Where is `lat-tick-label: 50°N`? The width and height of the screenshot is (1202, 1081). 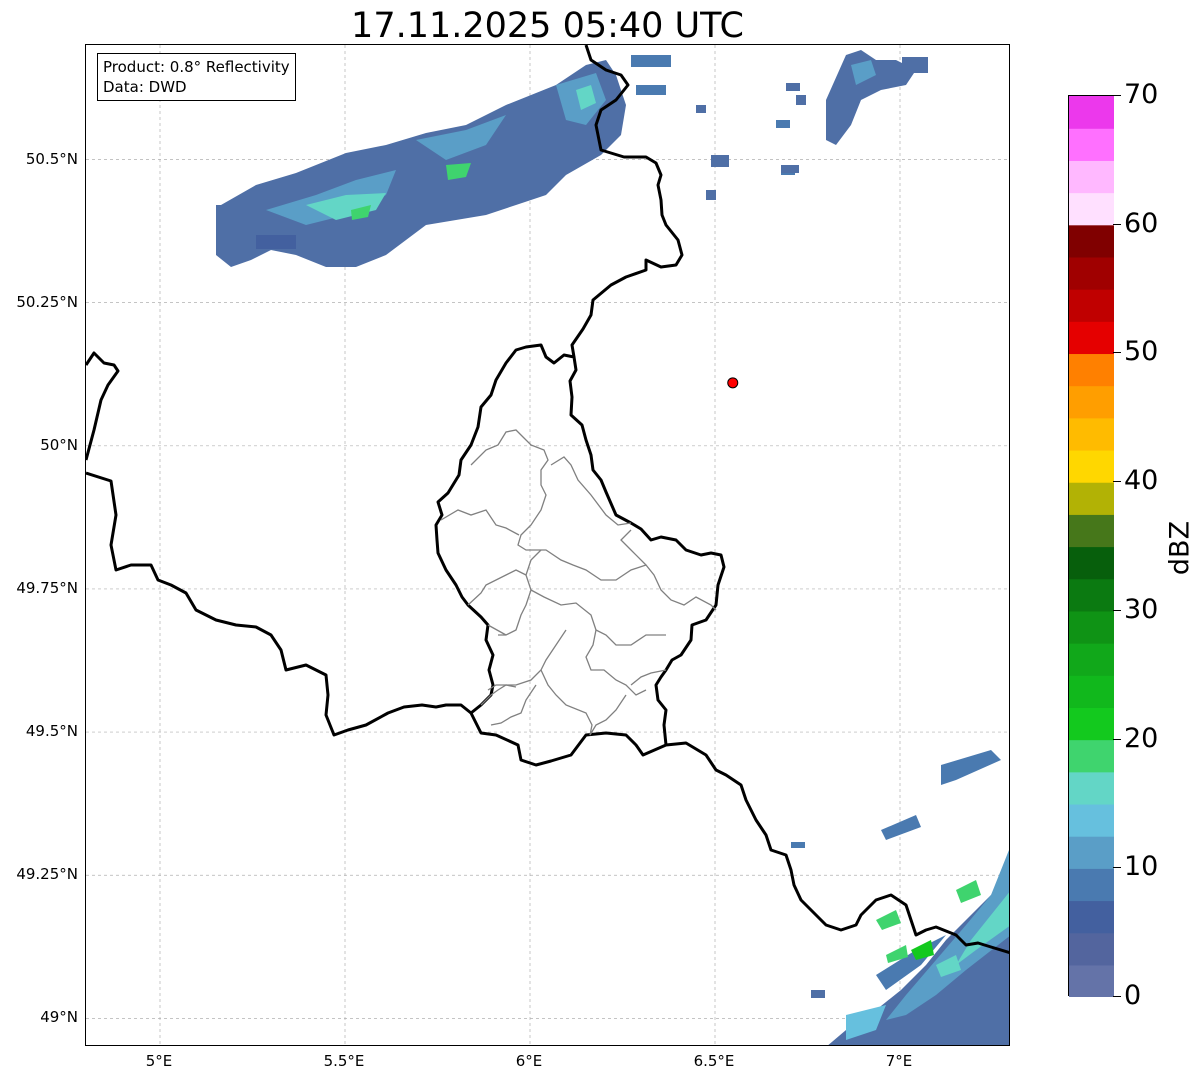 lat-tick-label: 50°N is located at coordinates (59, 444).